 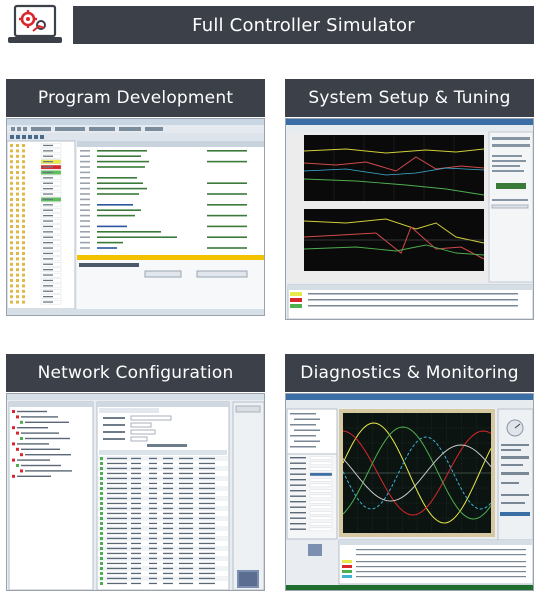 I want to click on section-title-network-configuration: Network Configuration, so click(x=135, y=373).